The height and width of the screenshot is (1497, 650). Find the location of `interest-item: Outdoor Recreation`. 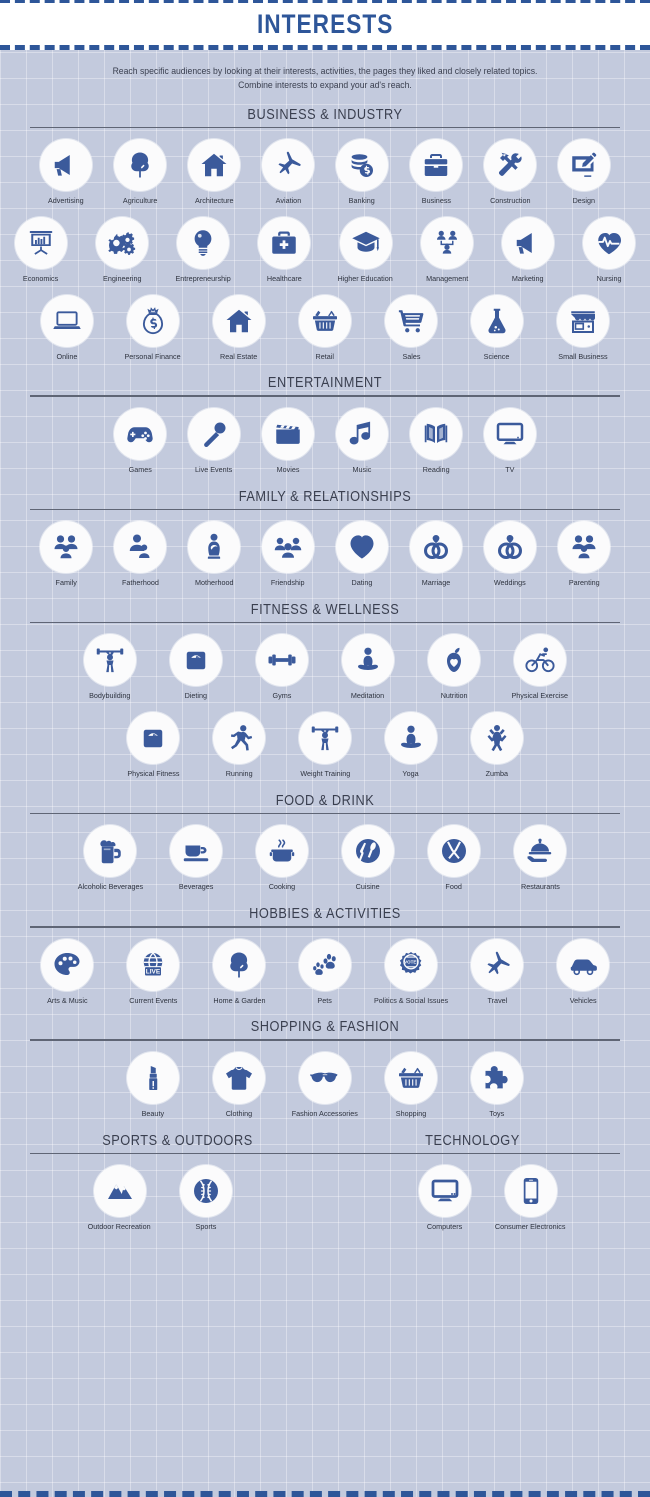

interest-item: Outdoor Recreation is located at coordinates (120, 1198).